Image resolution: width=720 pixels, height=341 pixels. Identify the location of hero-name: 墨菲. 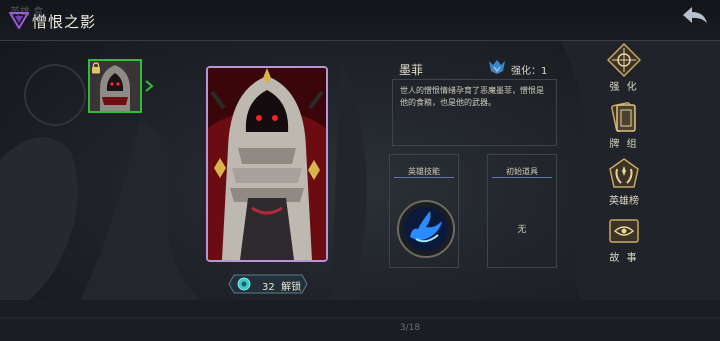
(411, 70).